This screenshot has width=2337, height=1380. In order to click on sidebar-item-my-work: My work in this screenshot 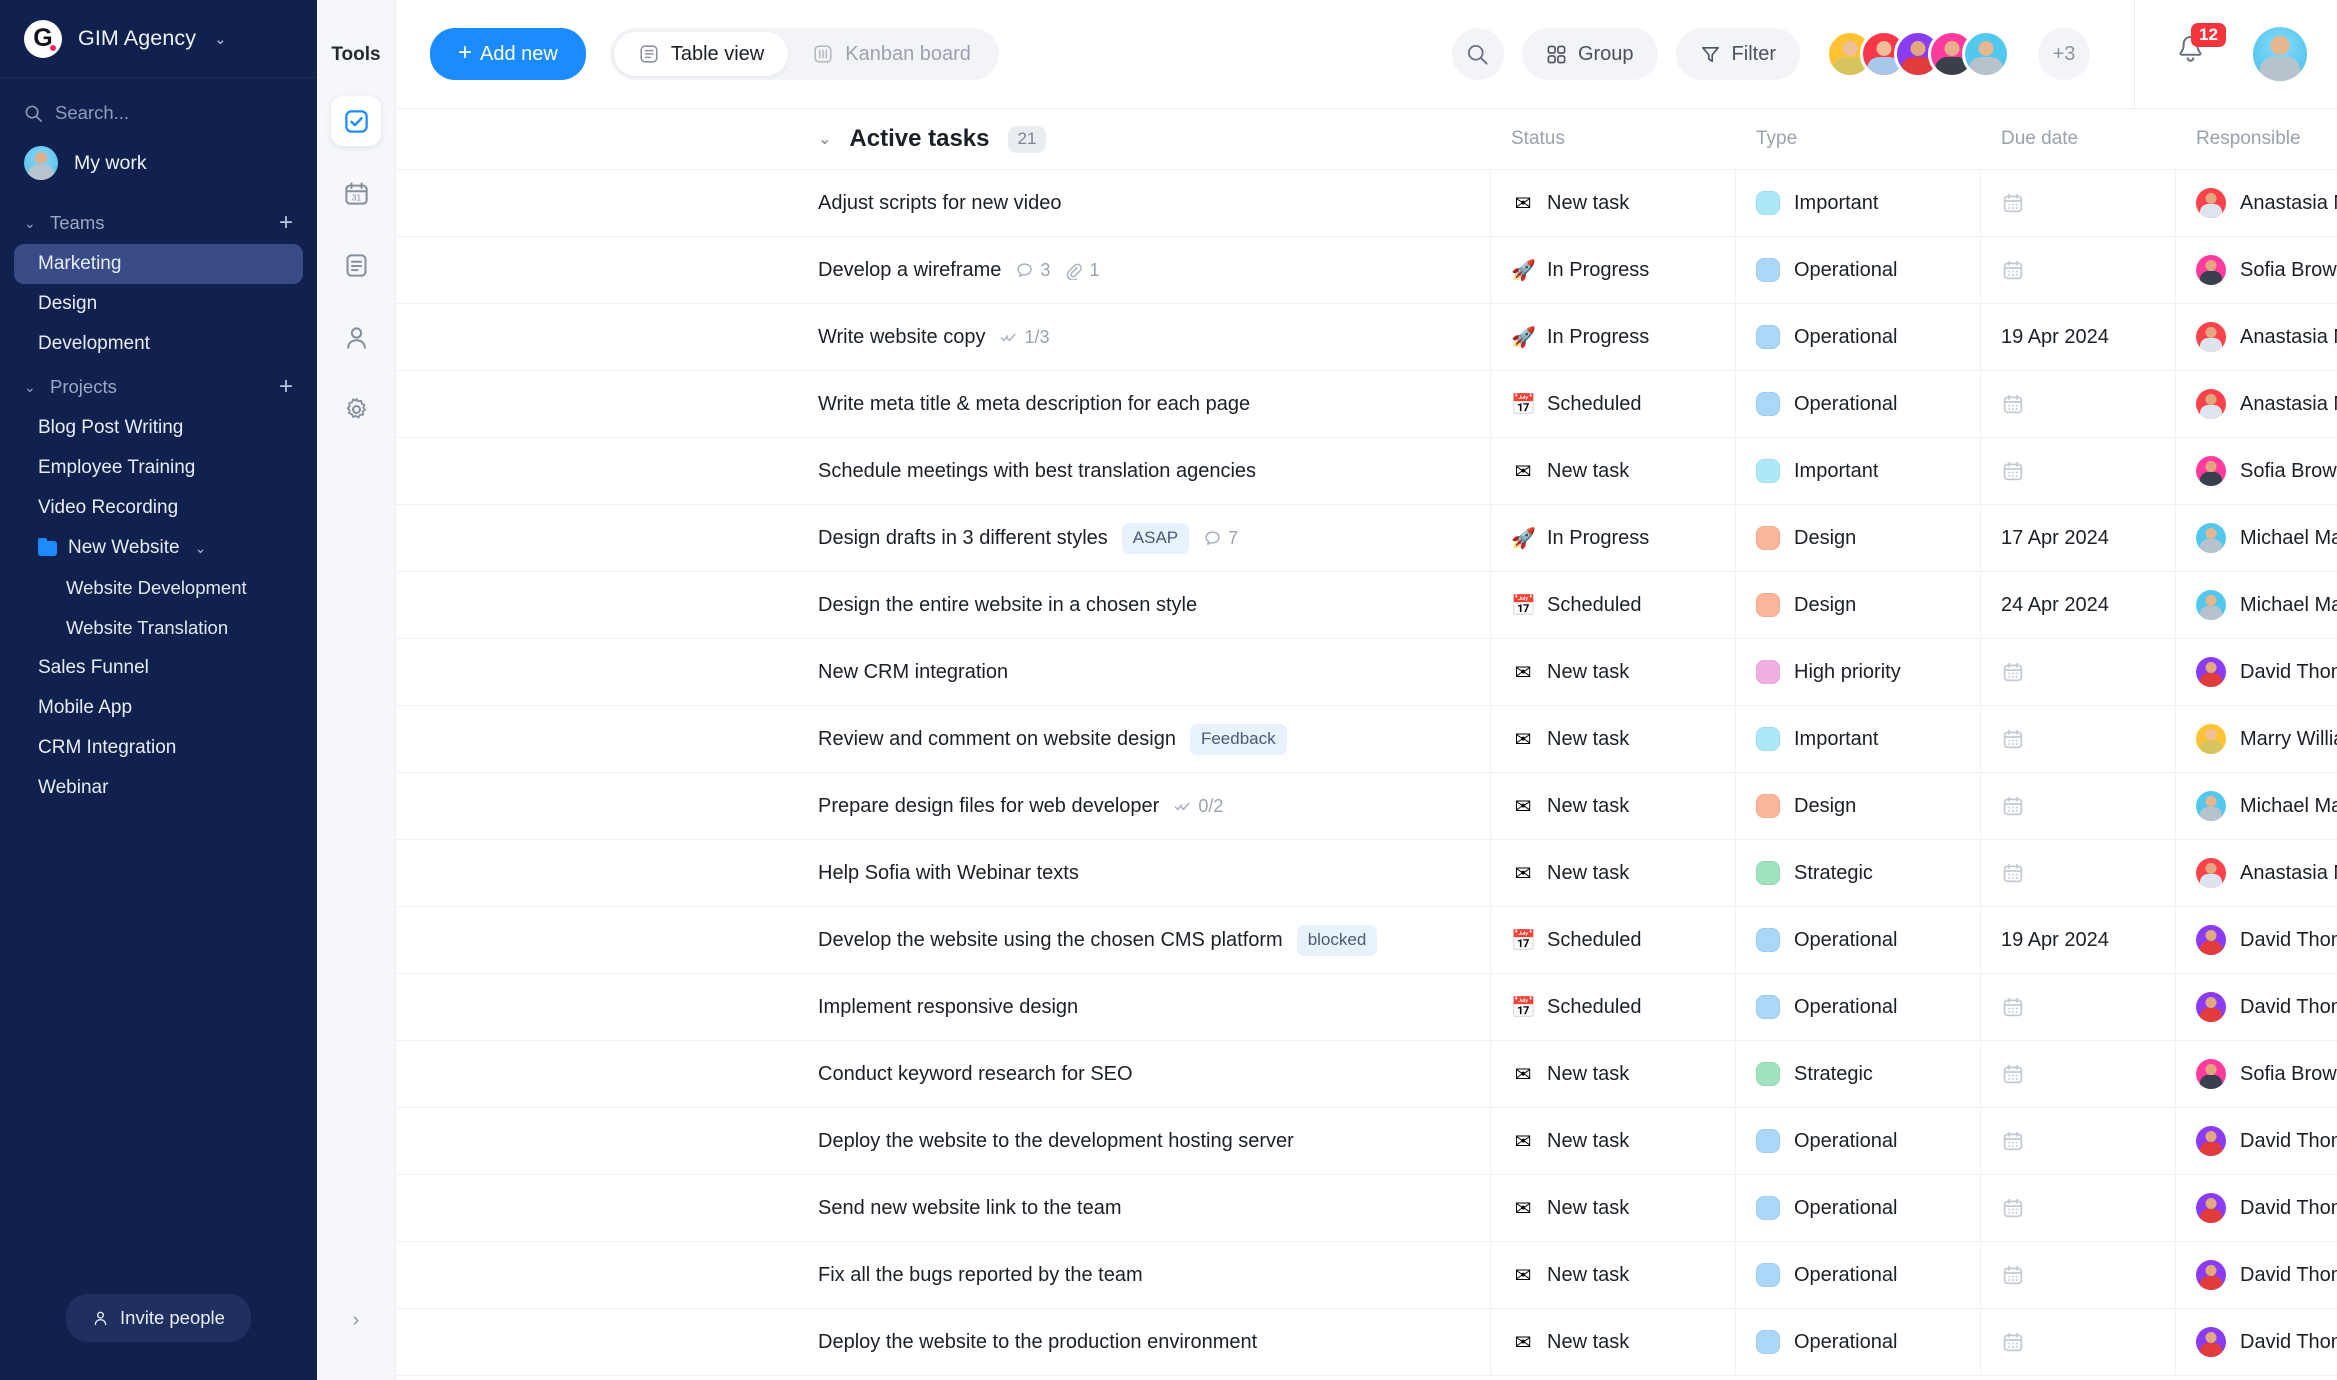, I will do `click(158, 167)`.